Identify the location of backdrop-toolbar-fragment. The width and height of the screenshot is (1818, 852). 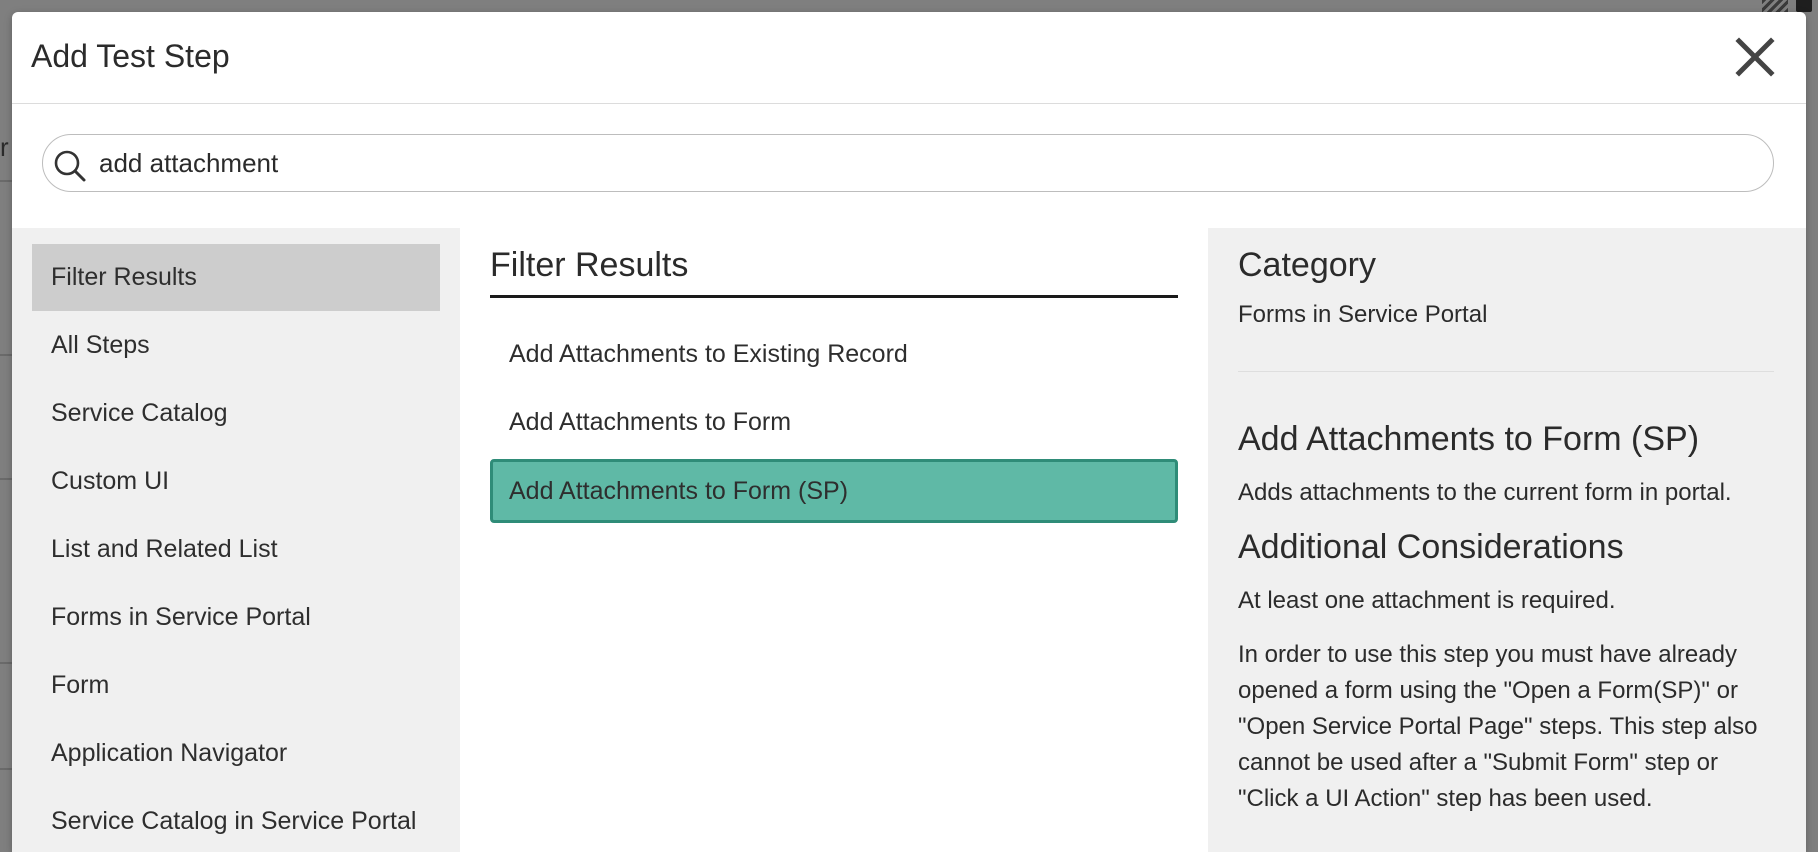
(1783, 6).